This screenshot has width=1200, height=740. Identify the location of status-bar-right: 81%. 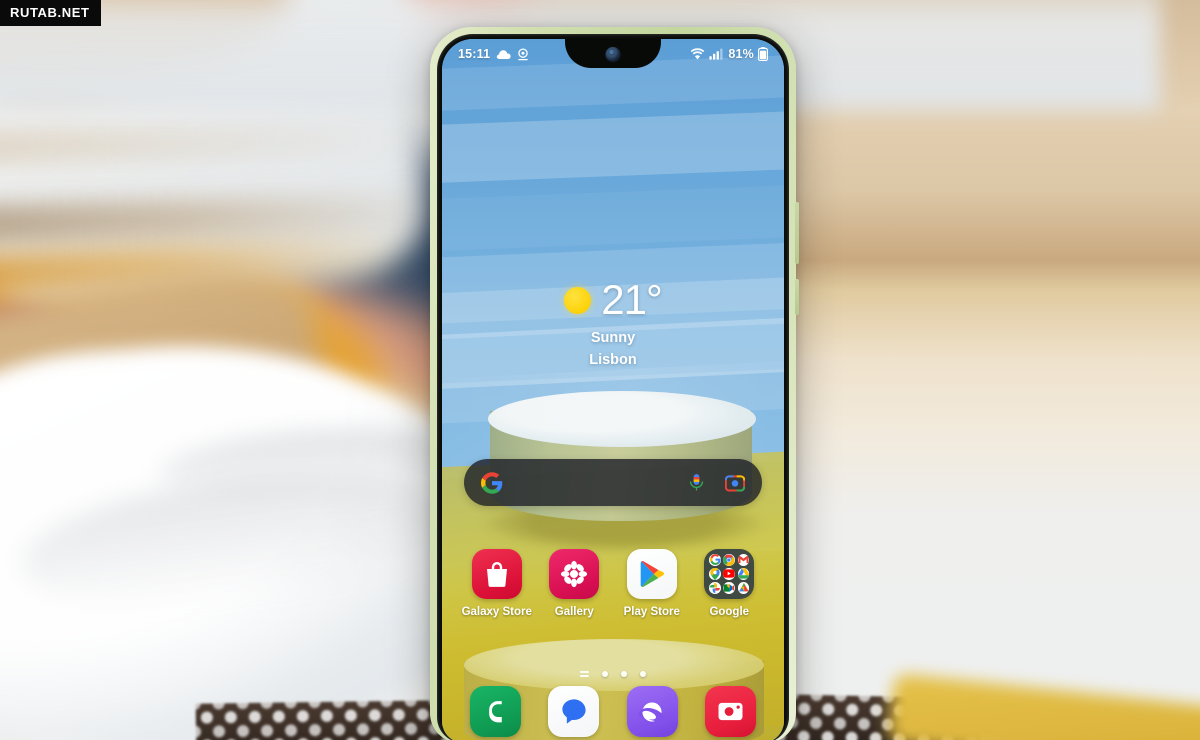
(729, 54).